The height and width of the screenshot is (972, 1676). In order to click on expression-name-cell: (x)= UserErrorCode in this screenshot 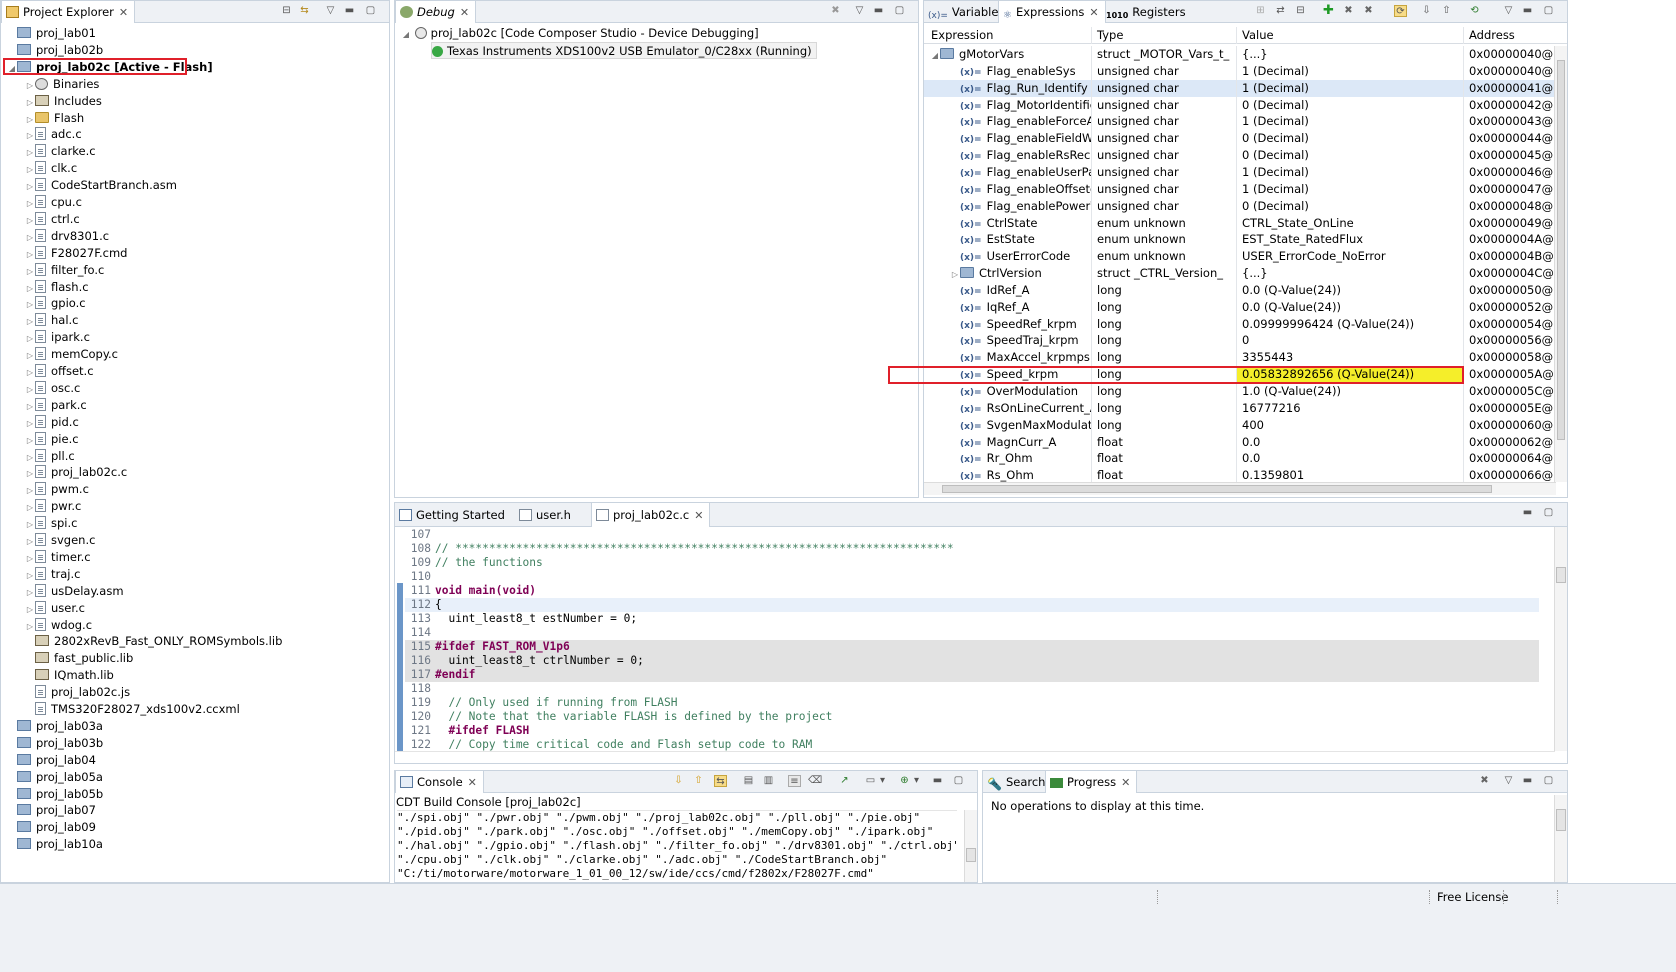, I will do `click(1008, 257)`.